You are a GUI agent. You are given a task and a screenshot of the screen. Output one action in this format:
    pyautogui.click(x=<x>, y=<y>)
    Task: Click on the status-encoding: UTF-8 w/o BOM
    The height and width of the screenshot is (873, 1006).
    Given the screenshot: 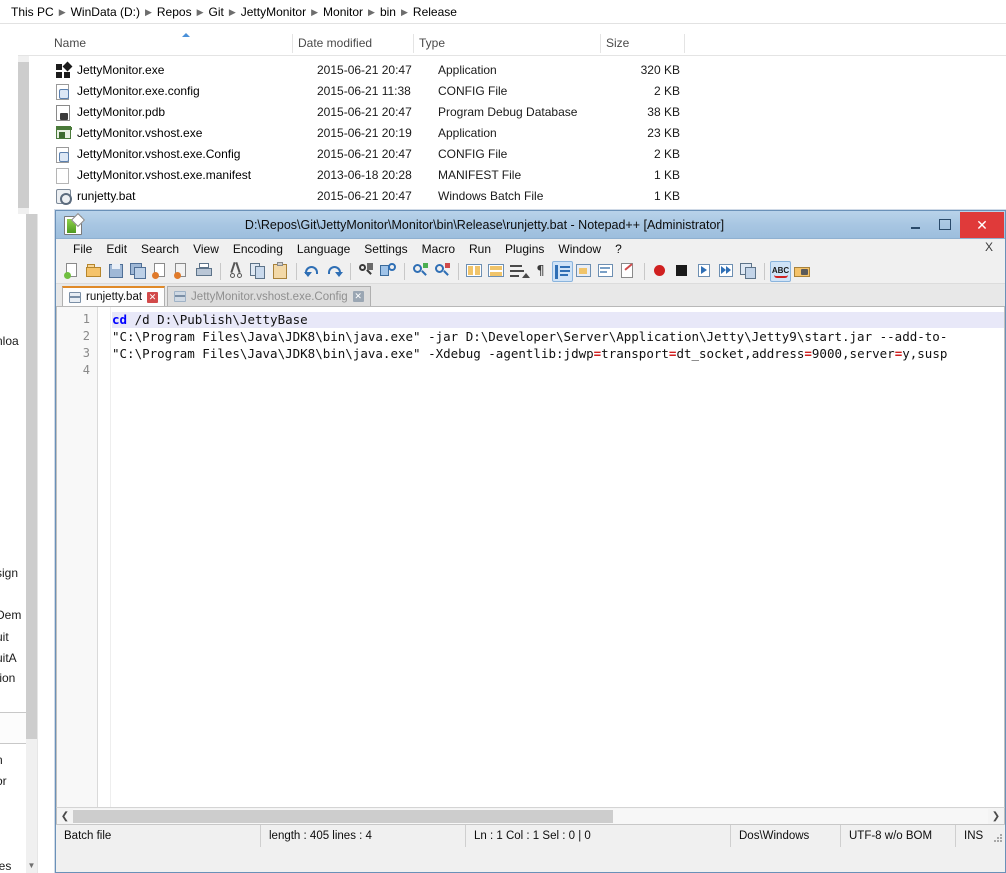 What is the action you would take?
    pyautogui.click(x=898, y=835)
    